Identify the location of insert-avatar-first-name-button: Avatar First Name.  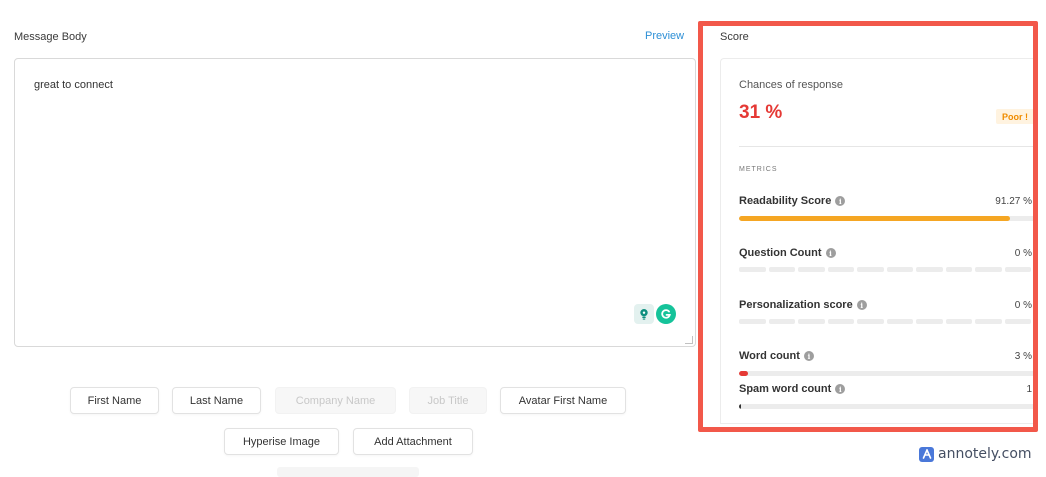
(563, 400).